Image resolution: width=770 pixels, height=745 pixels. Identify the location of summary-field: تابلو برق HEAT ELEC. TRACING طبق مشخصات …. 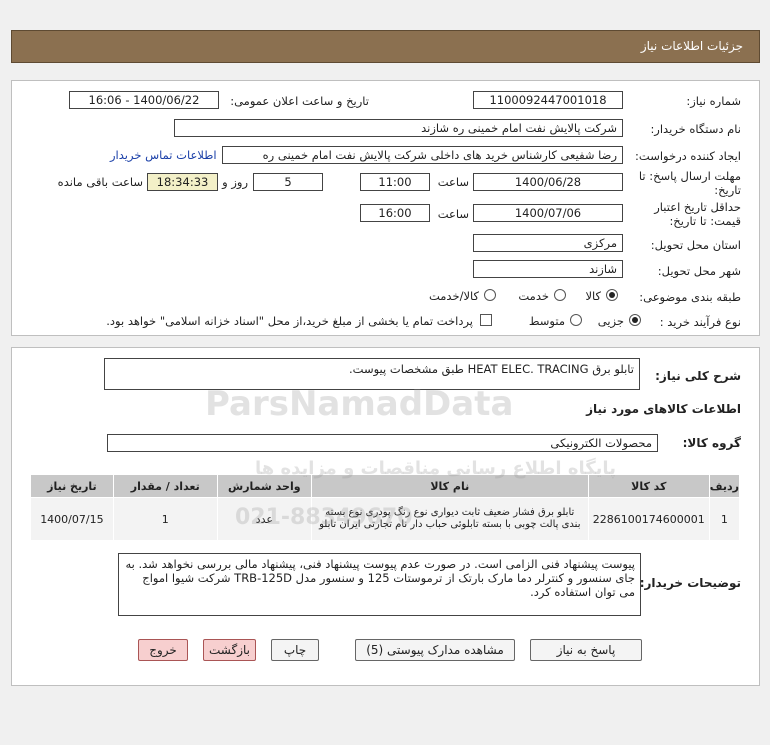
(372, 374).